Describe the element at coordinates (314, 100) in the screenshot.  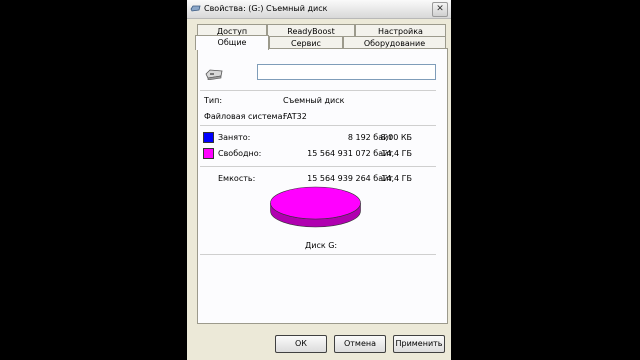
I see `type-value: Съемный диск` at that location.